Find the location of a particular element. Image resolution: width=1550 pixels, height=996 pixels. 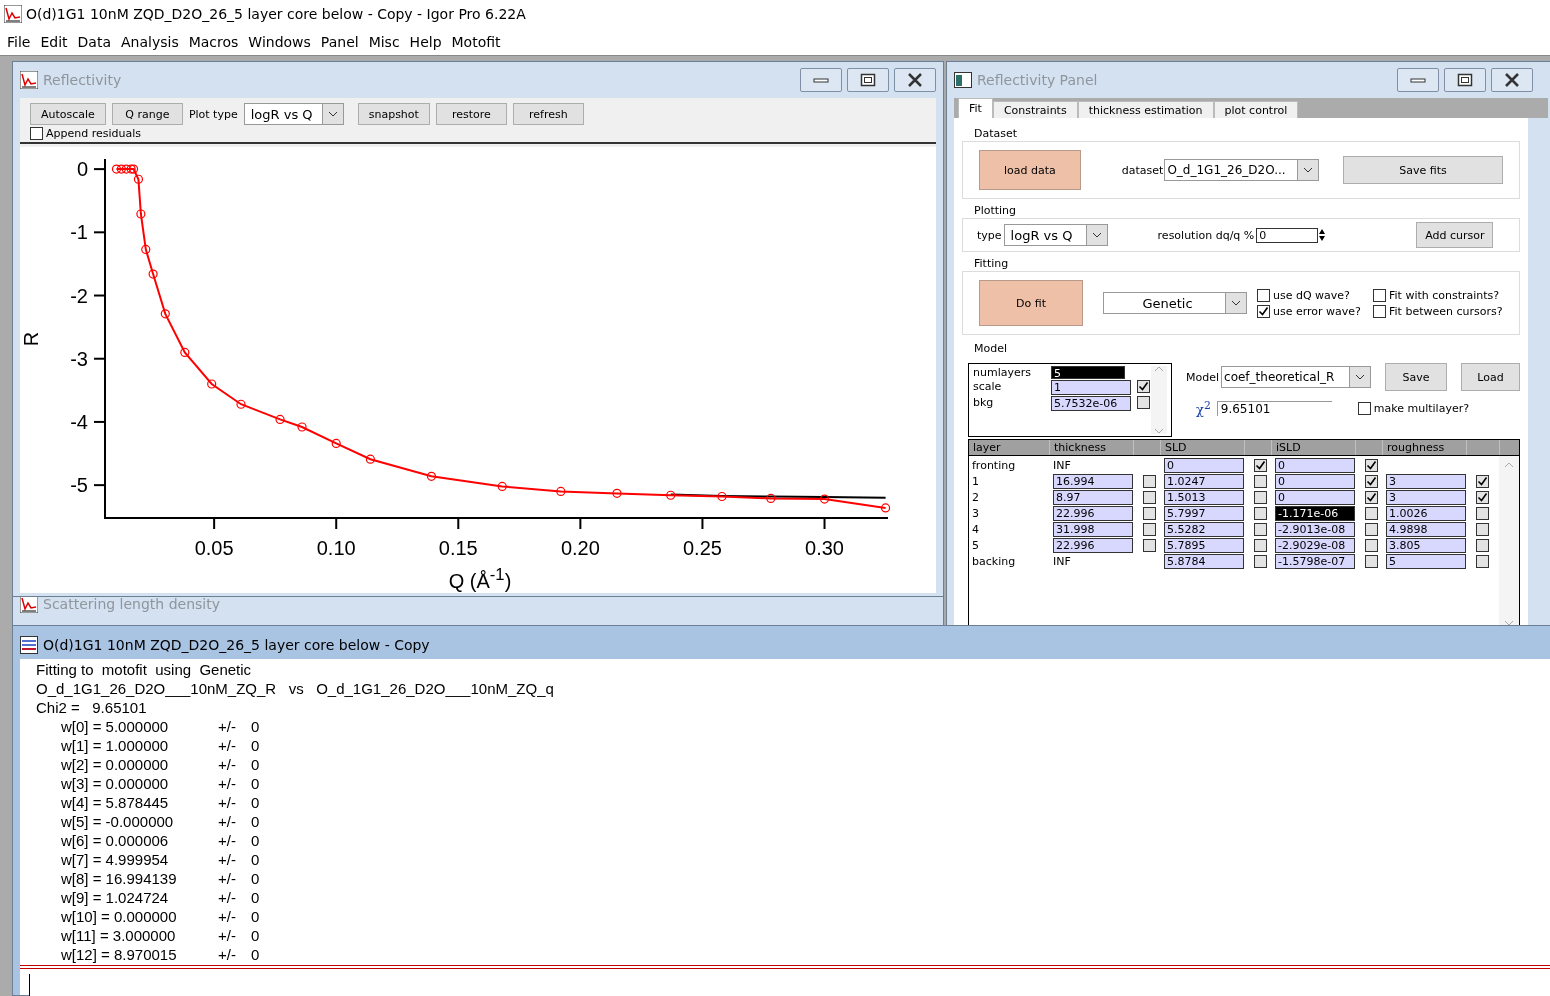

dataset-label: dataset is located at coordinates (1142, 170).